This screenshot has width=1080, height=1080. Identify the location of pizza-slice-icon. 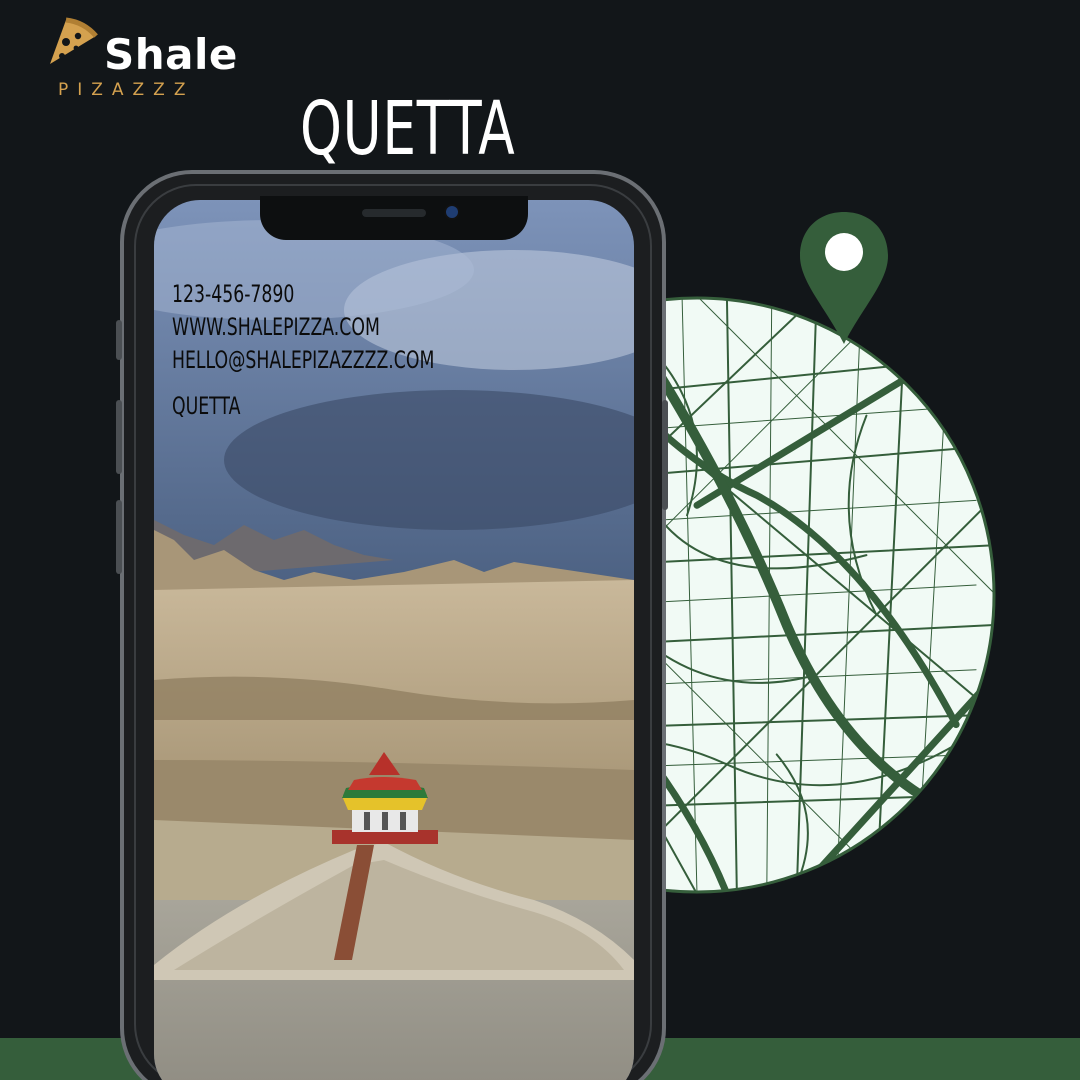
(74, 40).